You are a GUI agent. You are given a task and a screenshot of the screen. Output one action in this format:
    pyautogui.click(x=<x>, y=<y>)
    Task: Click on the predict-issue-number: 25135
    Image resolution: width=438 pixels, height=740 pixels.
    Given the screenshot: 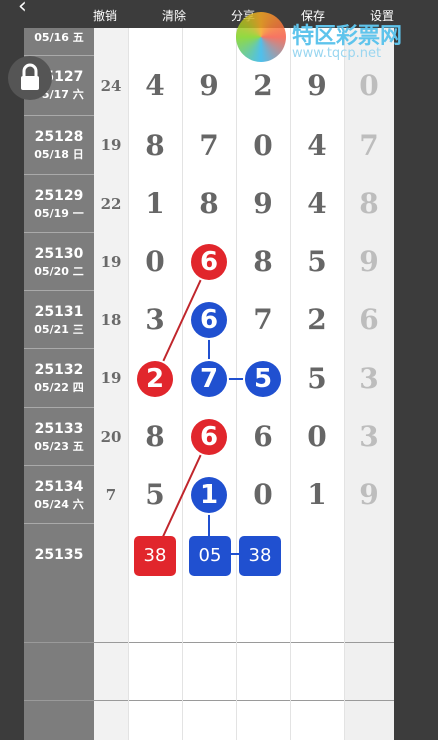 What is the action you would take?
    pyautogui.click(x=59, y=555)
    